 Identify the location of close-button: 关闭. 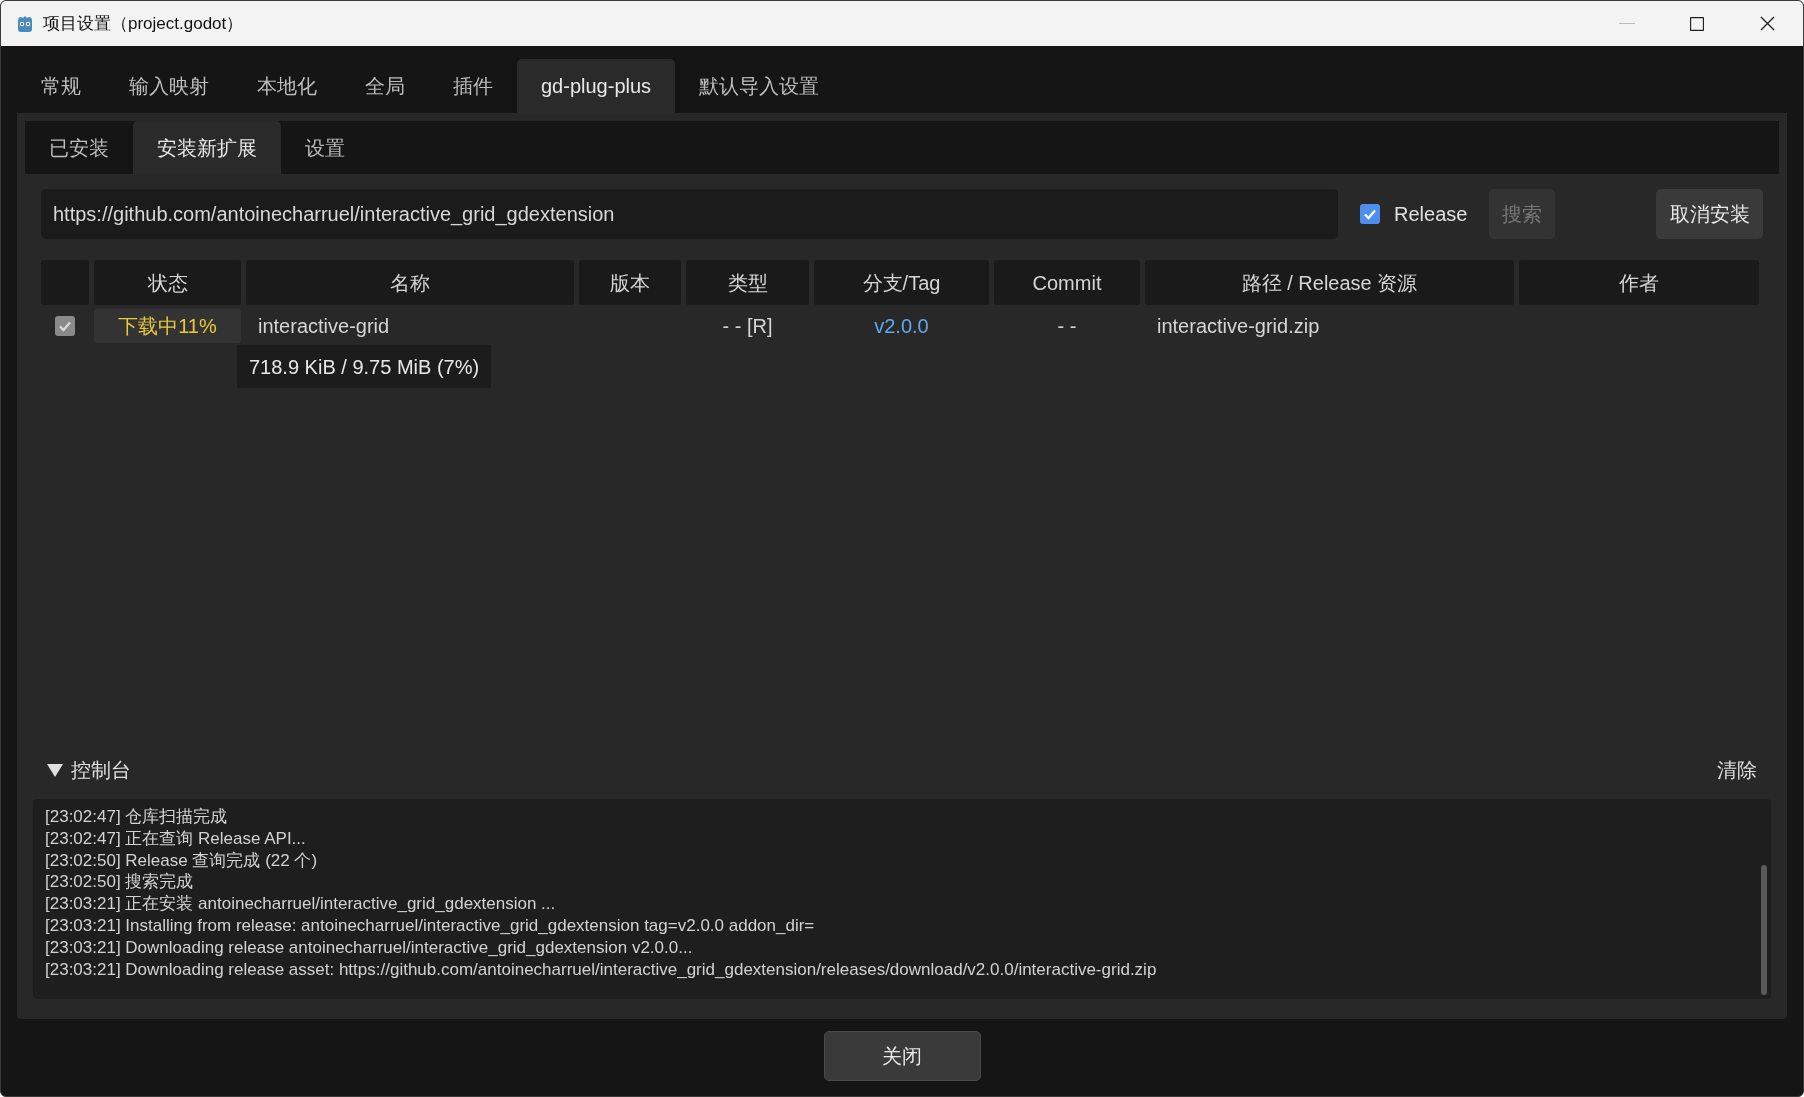
(902, 1056).